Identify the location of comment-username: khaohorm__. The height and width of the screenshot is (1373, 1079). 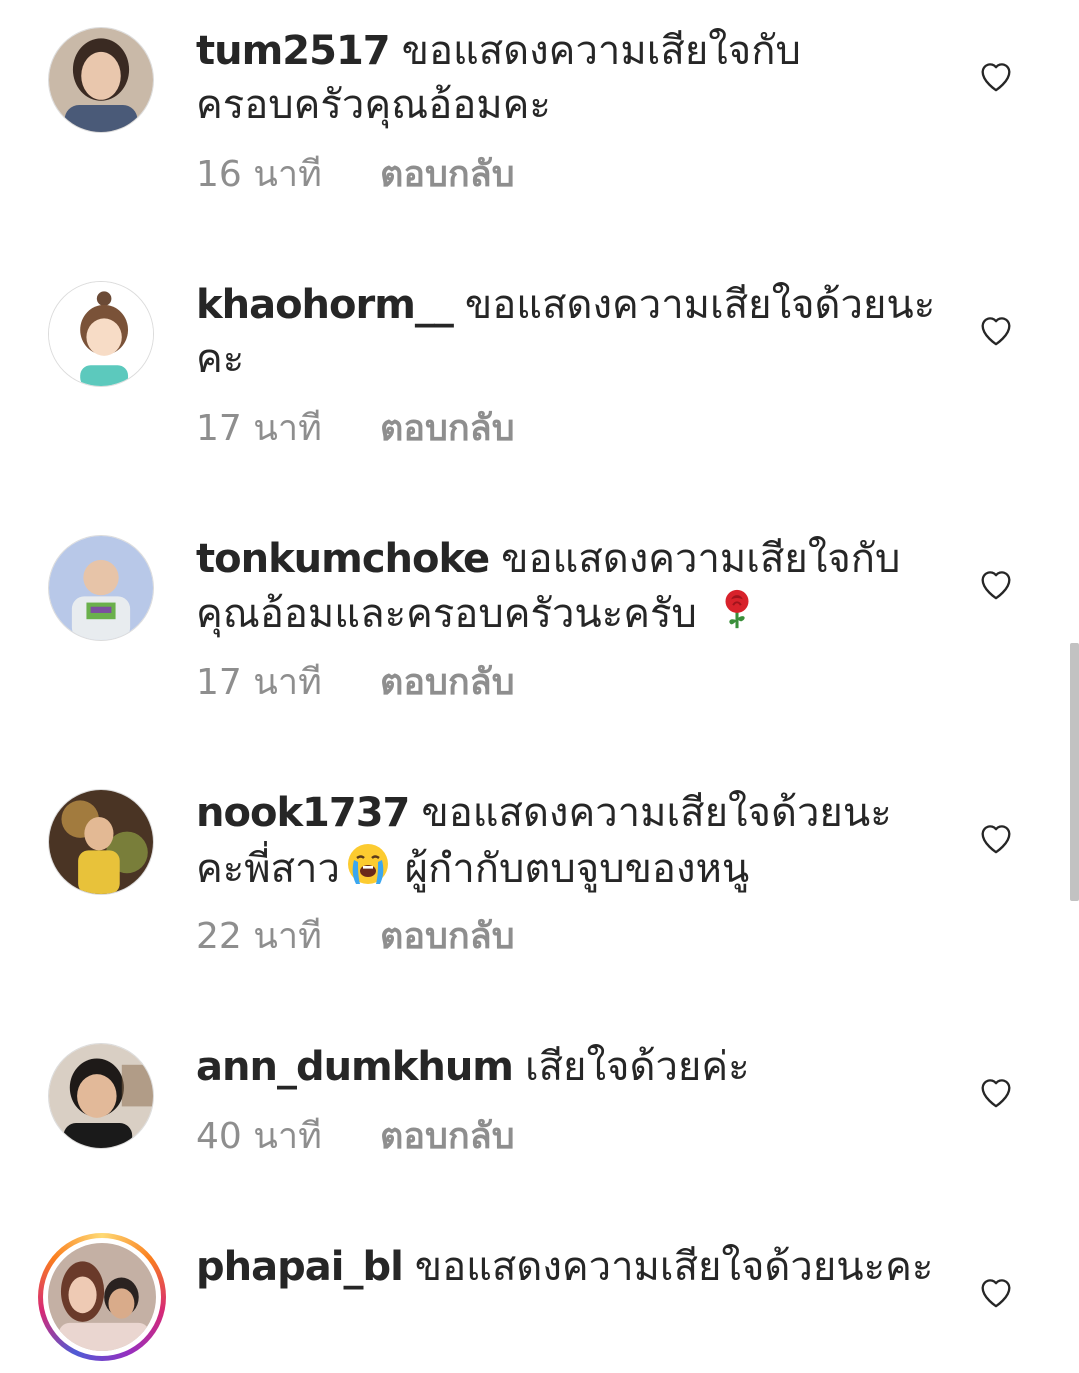
(325, 305).